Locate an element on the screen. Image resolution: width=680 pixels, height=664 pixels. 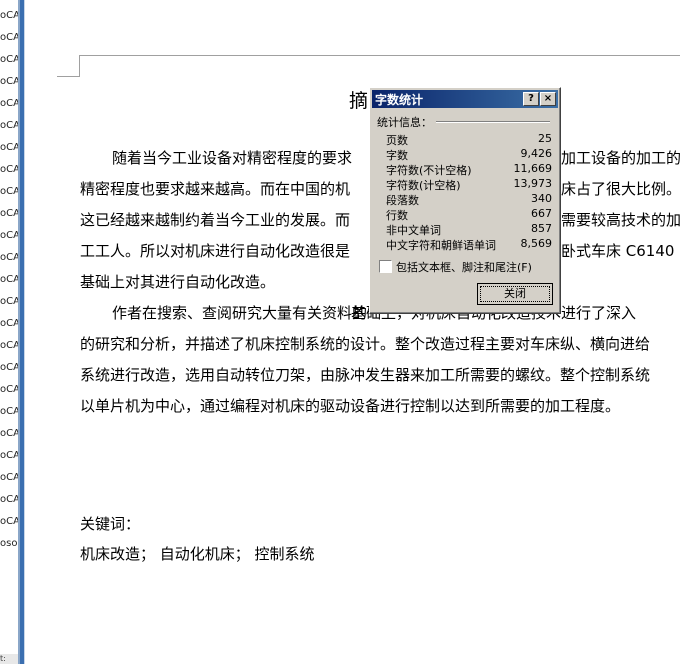
stat-label: 中文字符和朝鲜语单词 is located at coordinates (441, 245).